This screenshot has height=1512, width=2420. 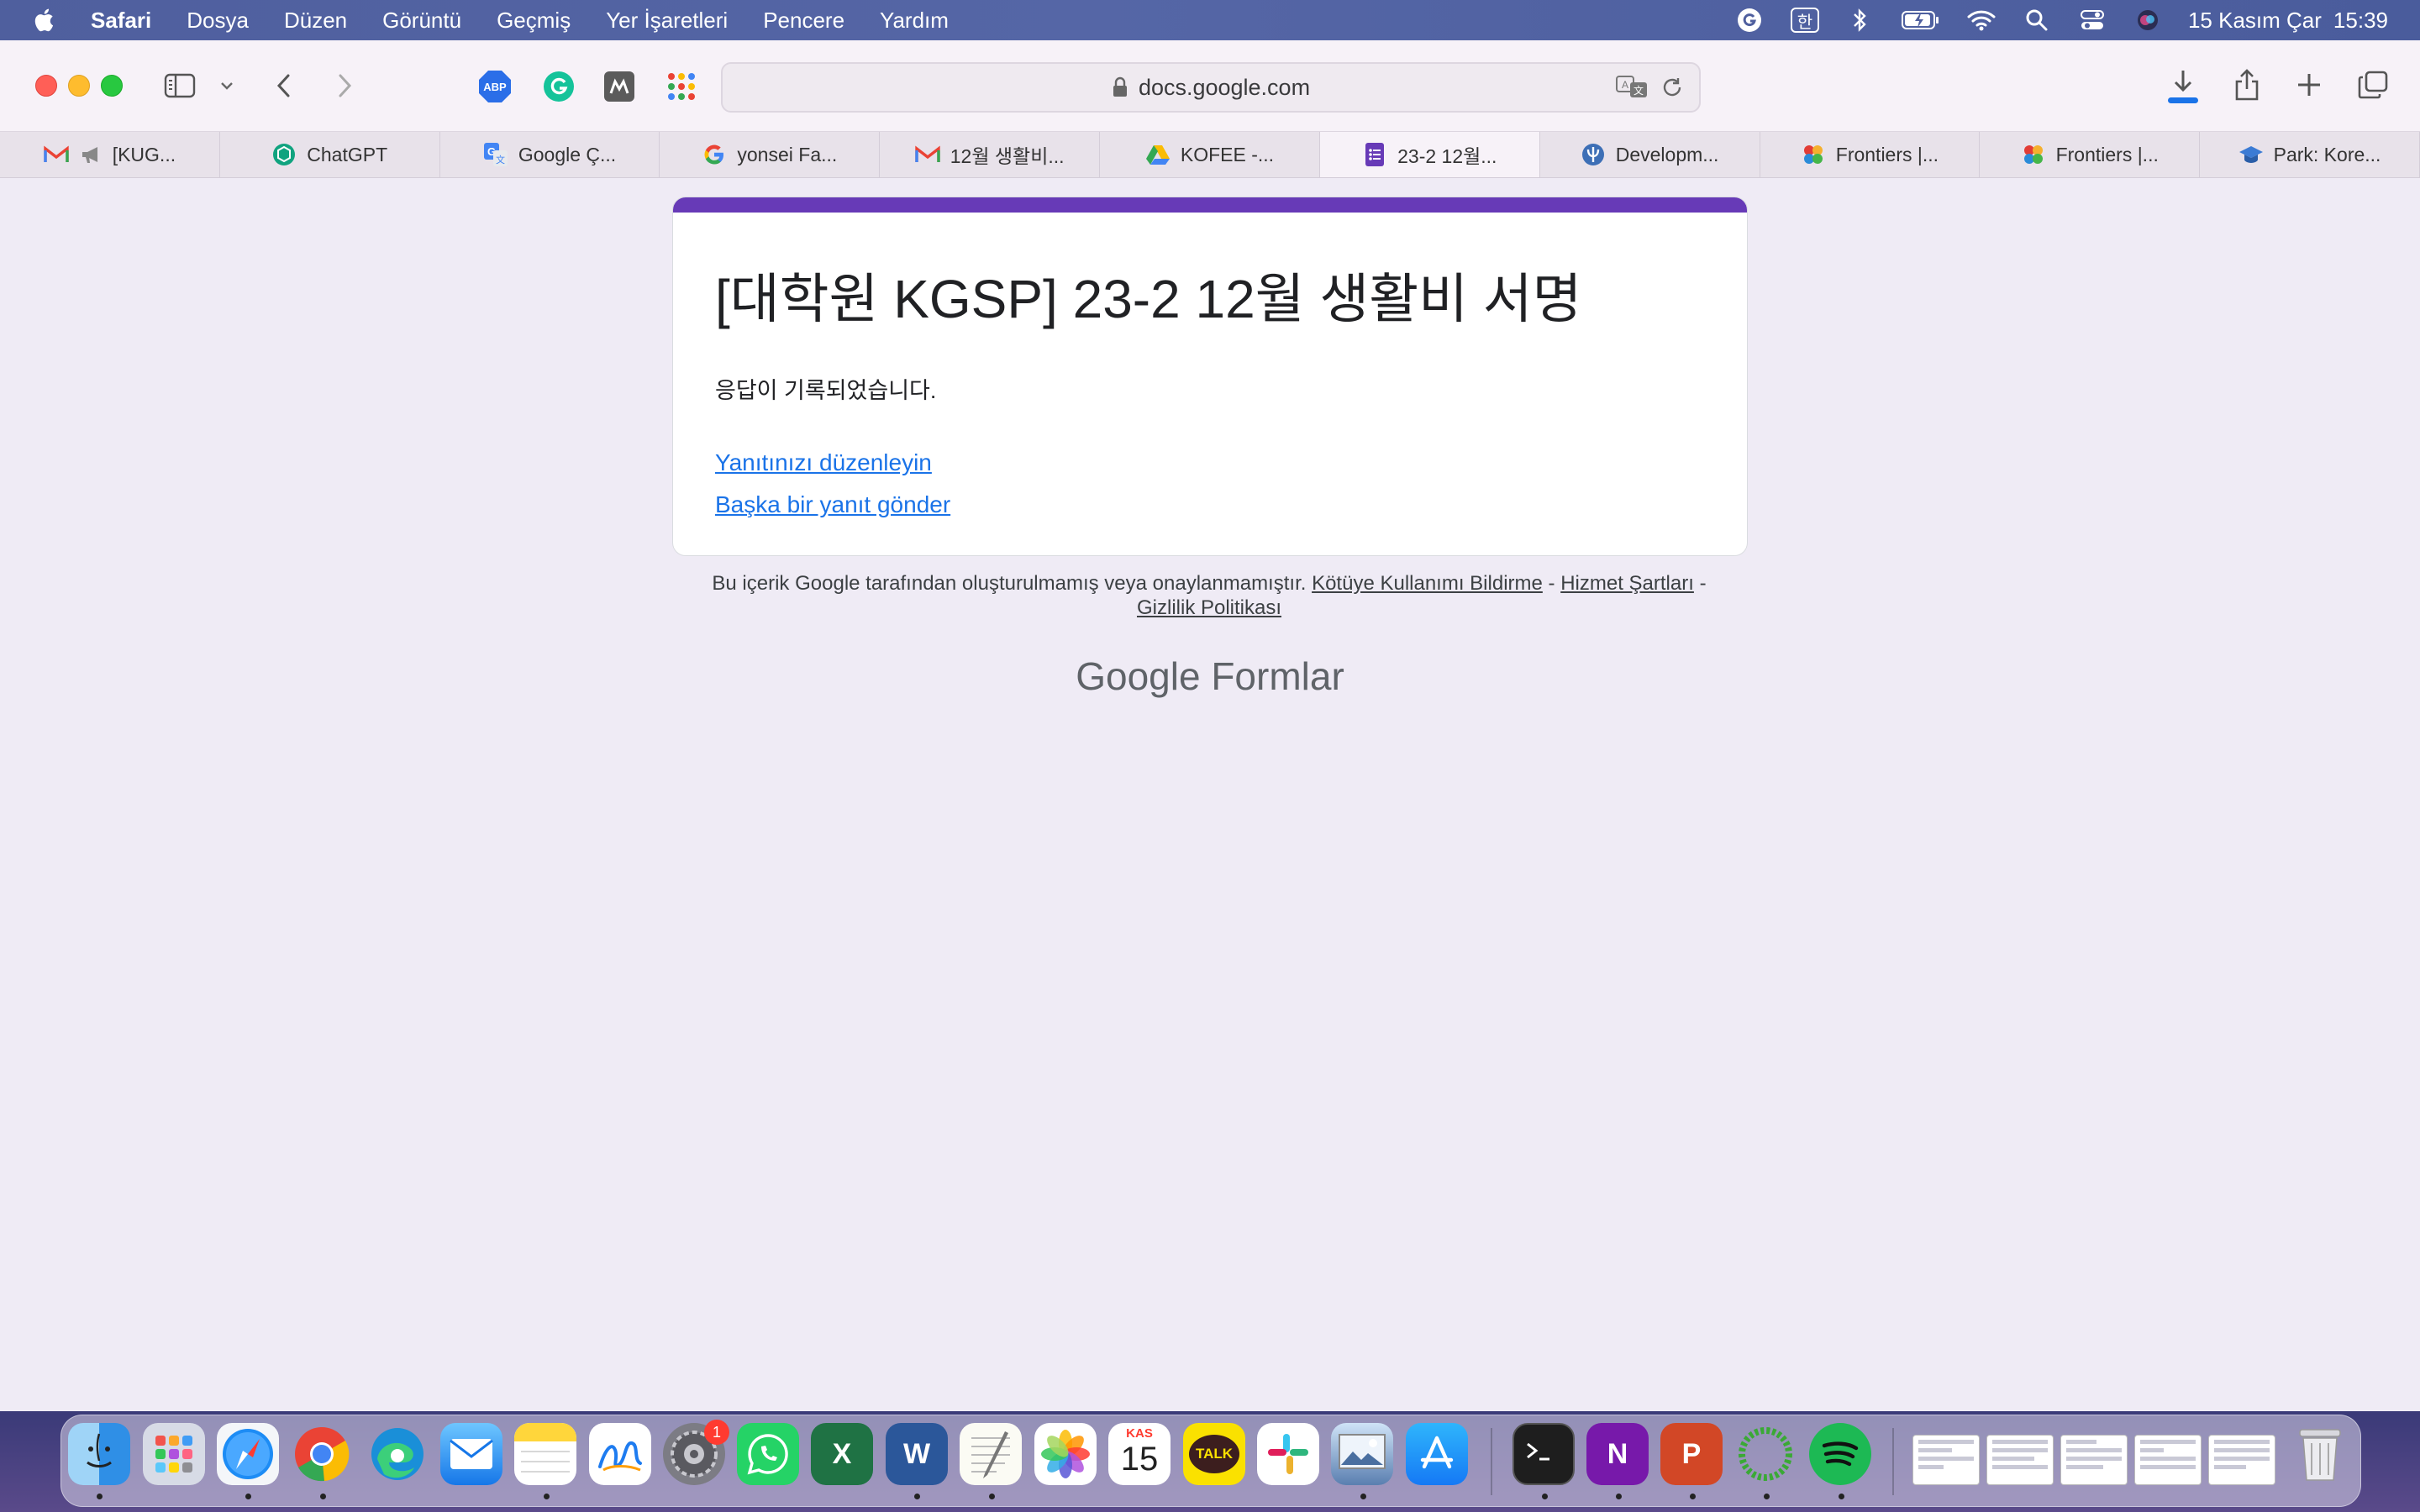 I want to click on forward-button, so click(x=344, y=85).